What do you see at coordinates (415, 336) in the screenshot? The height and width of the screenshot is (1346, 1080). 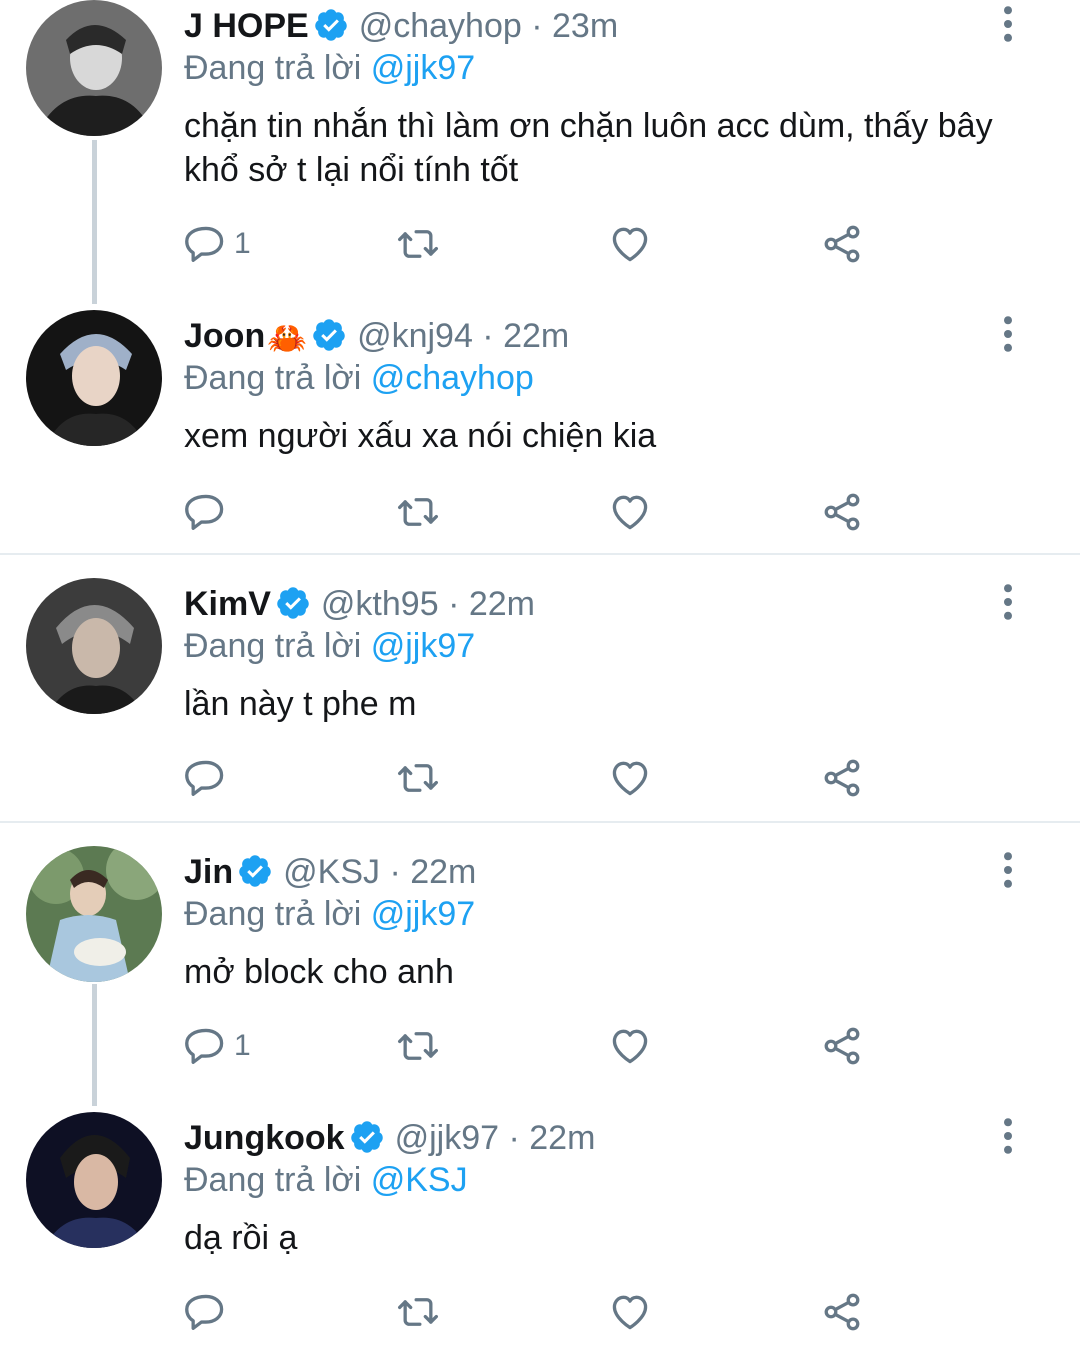 I see `handle: @knj94` at bounding box center [415, 336].